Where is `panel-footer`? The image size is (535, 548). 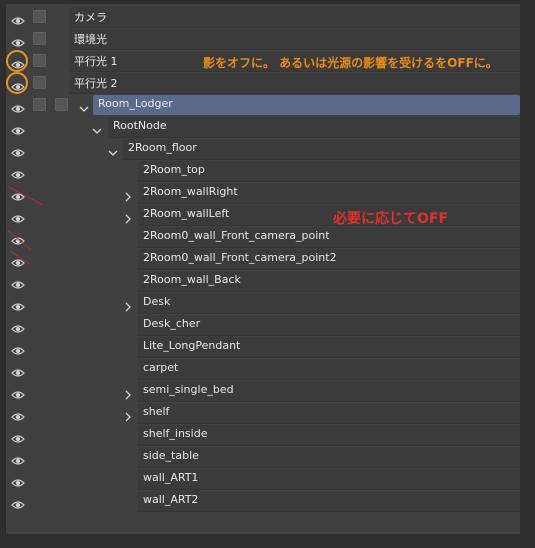
panel-footer is located at coordinates (263, 526).